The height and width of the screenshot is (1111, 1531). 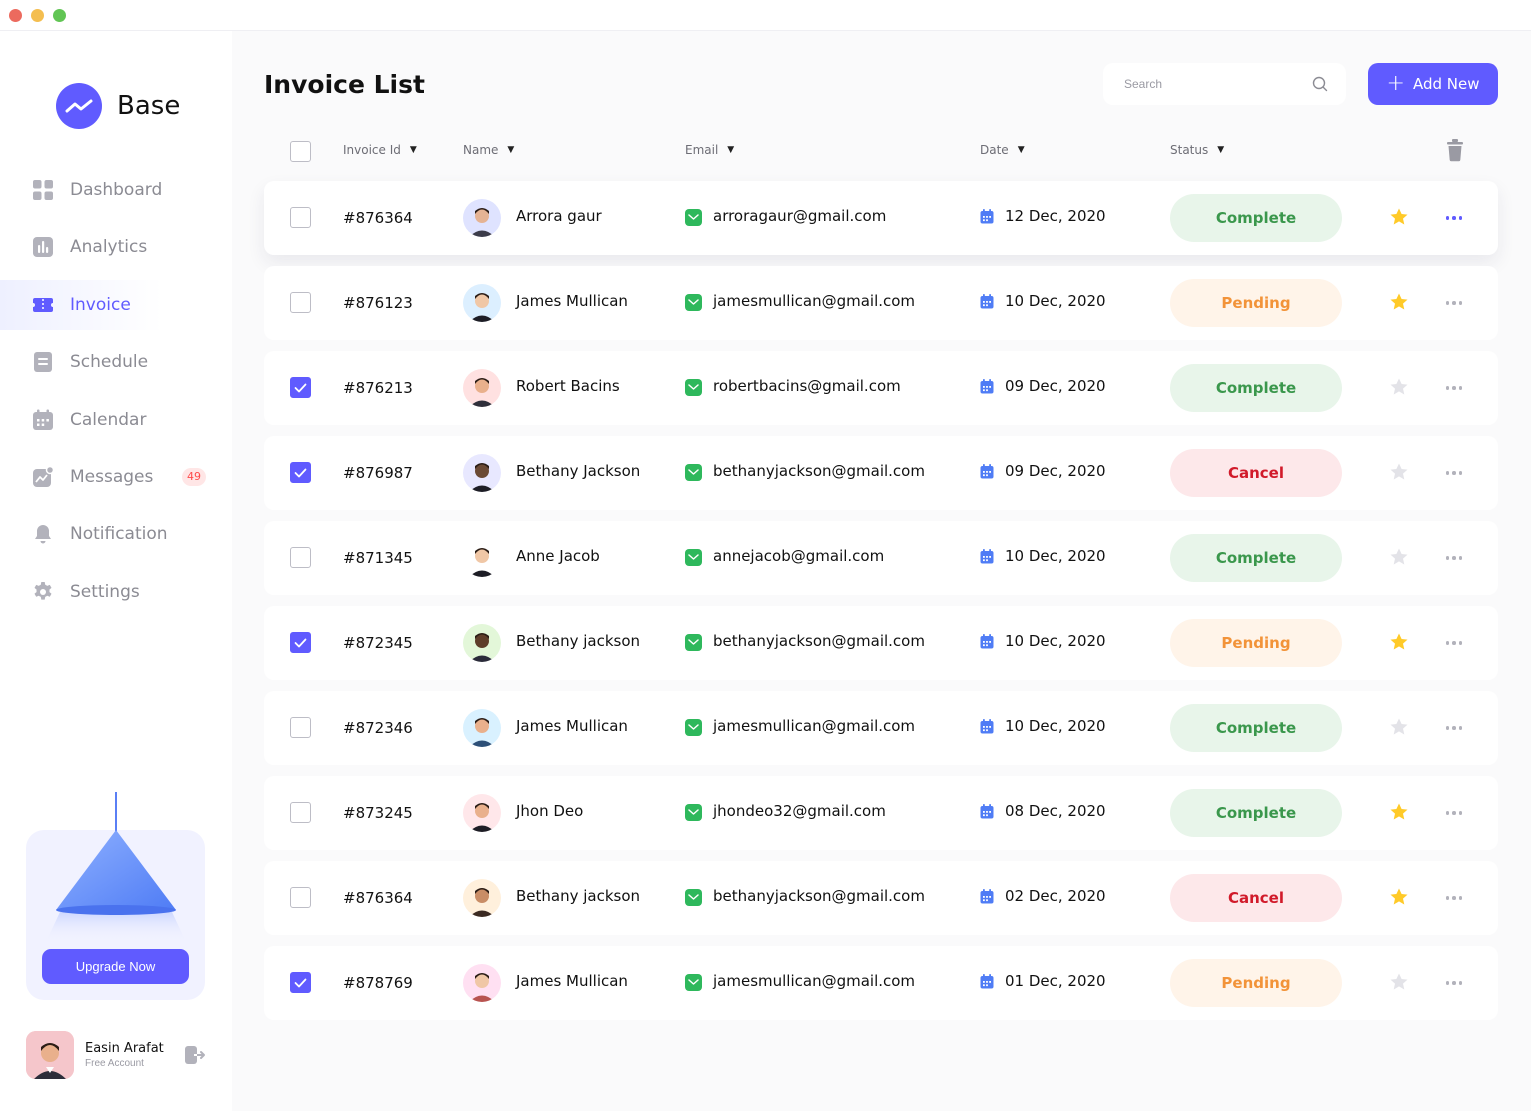 What do you see at coordinates (378, 813) in the screenshot?
I see `invoice-id: #873245` at bounding box center [378, 813].